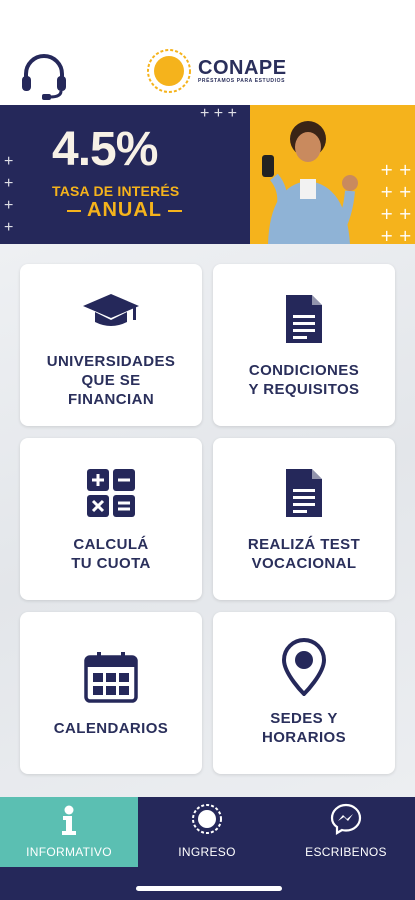 Image resolution: width=415 pixels, height=900 pixels. What do you see at coordinates (242, 80) in the screenshot?
I see `logo-tagline: PRÉSTAMOS PARA ESTUDIOS` at bounding box center [242, 80].